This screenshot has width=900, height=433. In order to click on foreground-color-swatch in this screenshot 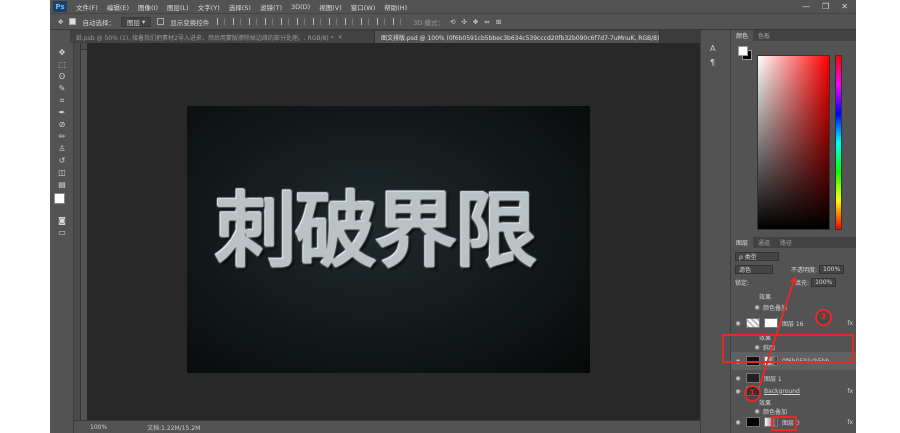, I will do `click(59, 198)`.